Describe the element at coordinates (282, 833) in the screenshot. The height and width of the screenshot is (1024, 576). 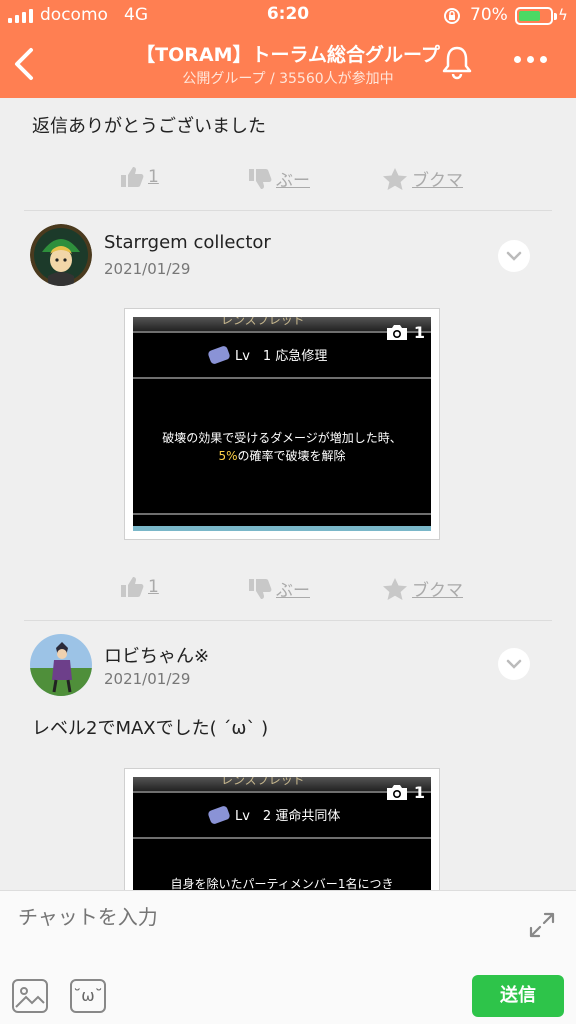
I see `game-screenshot: レンズフレッド Lv 2 運命共同体 自身を除いたパーティメンバー1名につき 1` at that location.